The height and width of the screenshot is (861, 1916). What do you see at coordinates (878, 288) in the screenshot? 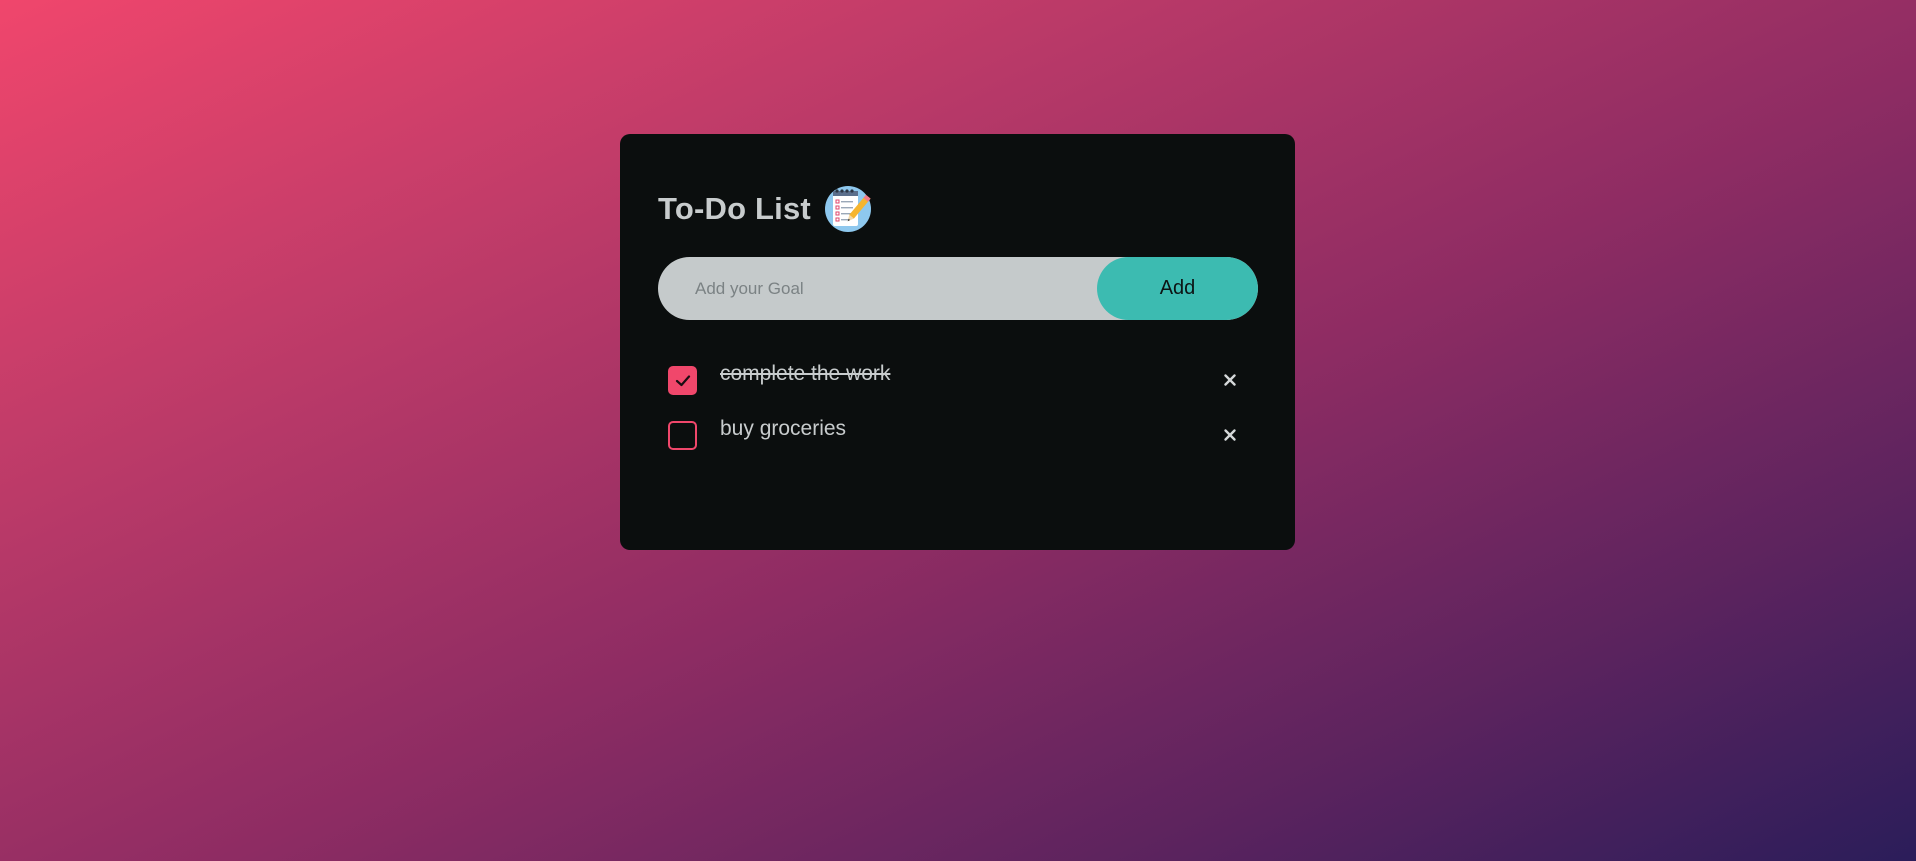
I see `goal-input` at bounding box center [878, 288].